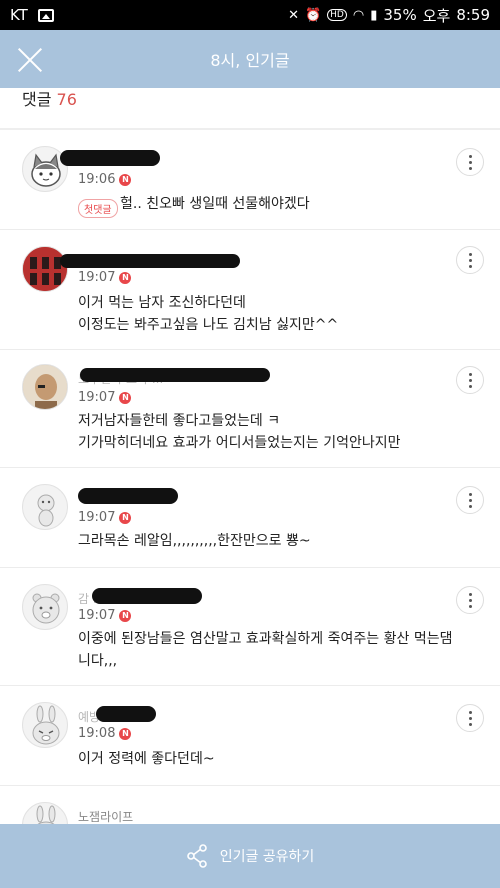 The image size is (500, 888). I want to click on comment-item: 19:06 N 첫댓글 헐.. 친오빠 생일때 선물해야겠다, so click(250, 180).